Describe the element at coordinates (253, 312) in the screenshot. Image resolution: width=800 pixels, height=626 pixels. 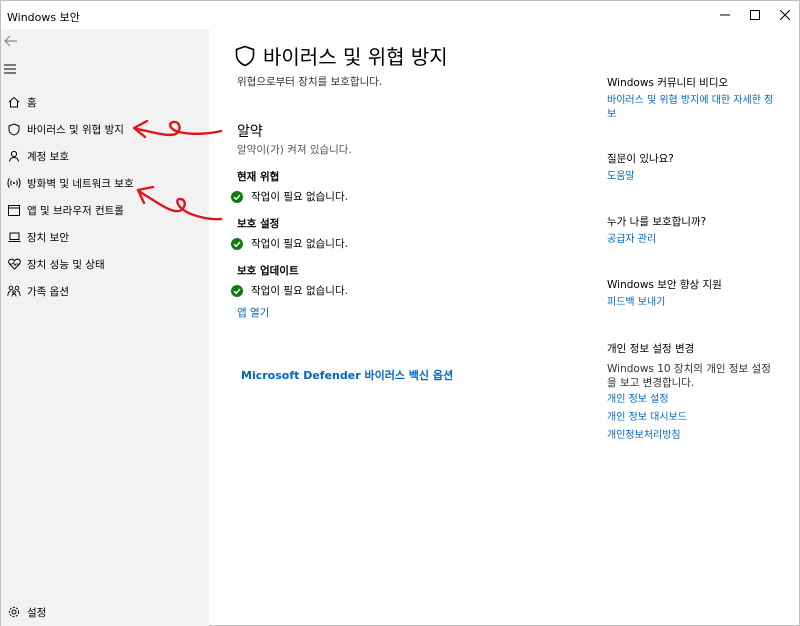
I see `open-app-link: 앱 열기` at that location.